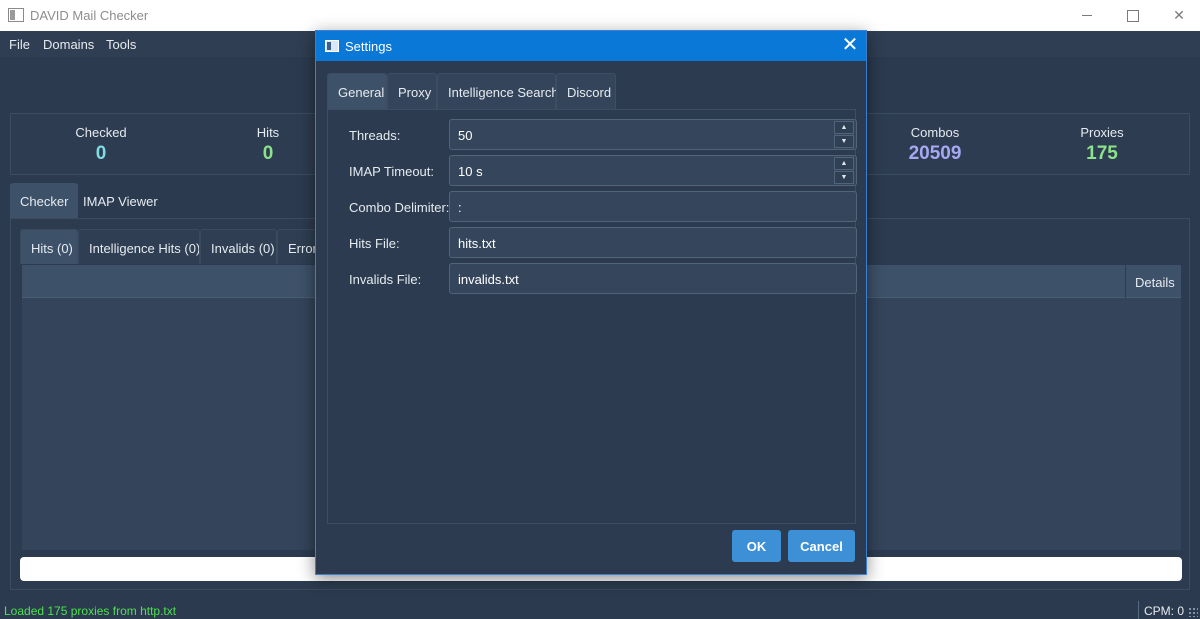  Describe the element at coordinates (821, 546) in the screenshot. I see `cancel-button: Cancel` at that location.